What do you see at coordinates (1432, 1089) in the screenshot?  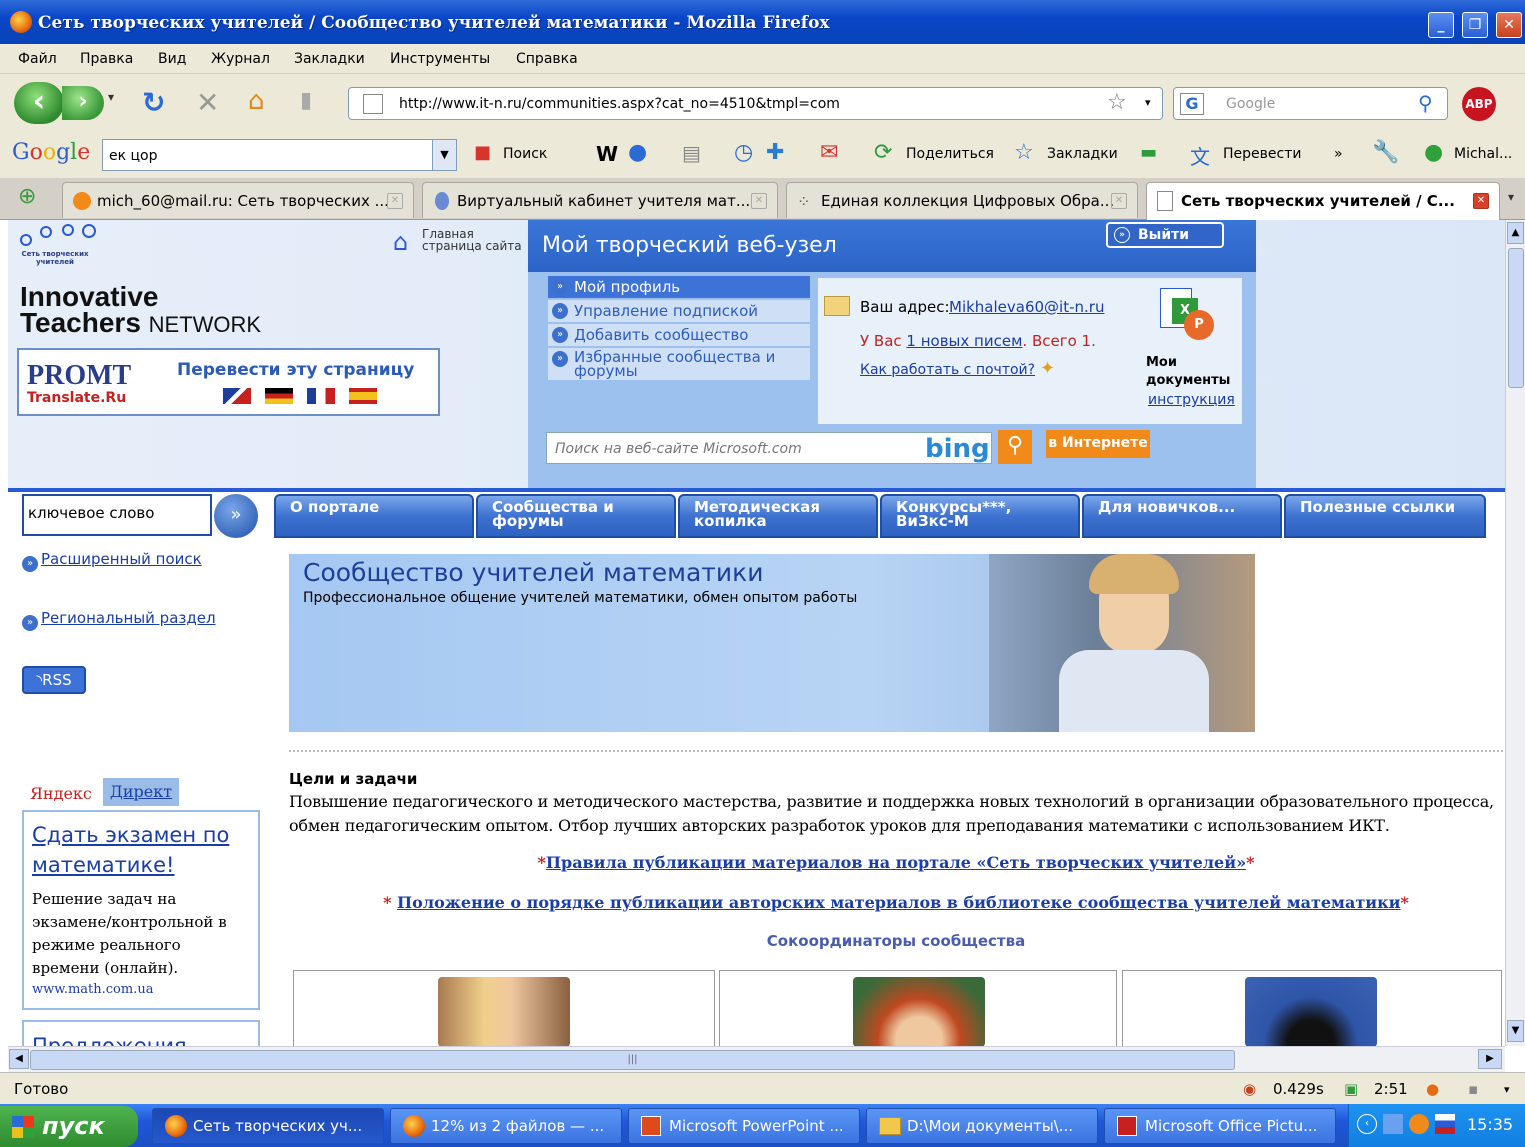 I see `firefox-status-icon: ●` at bounding box center [1432, 1089].